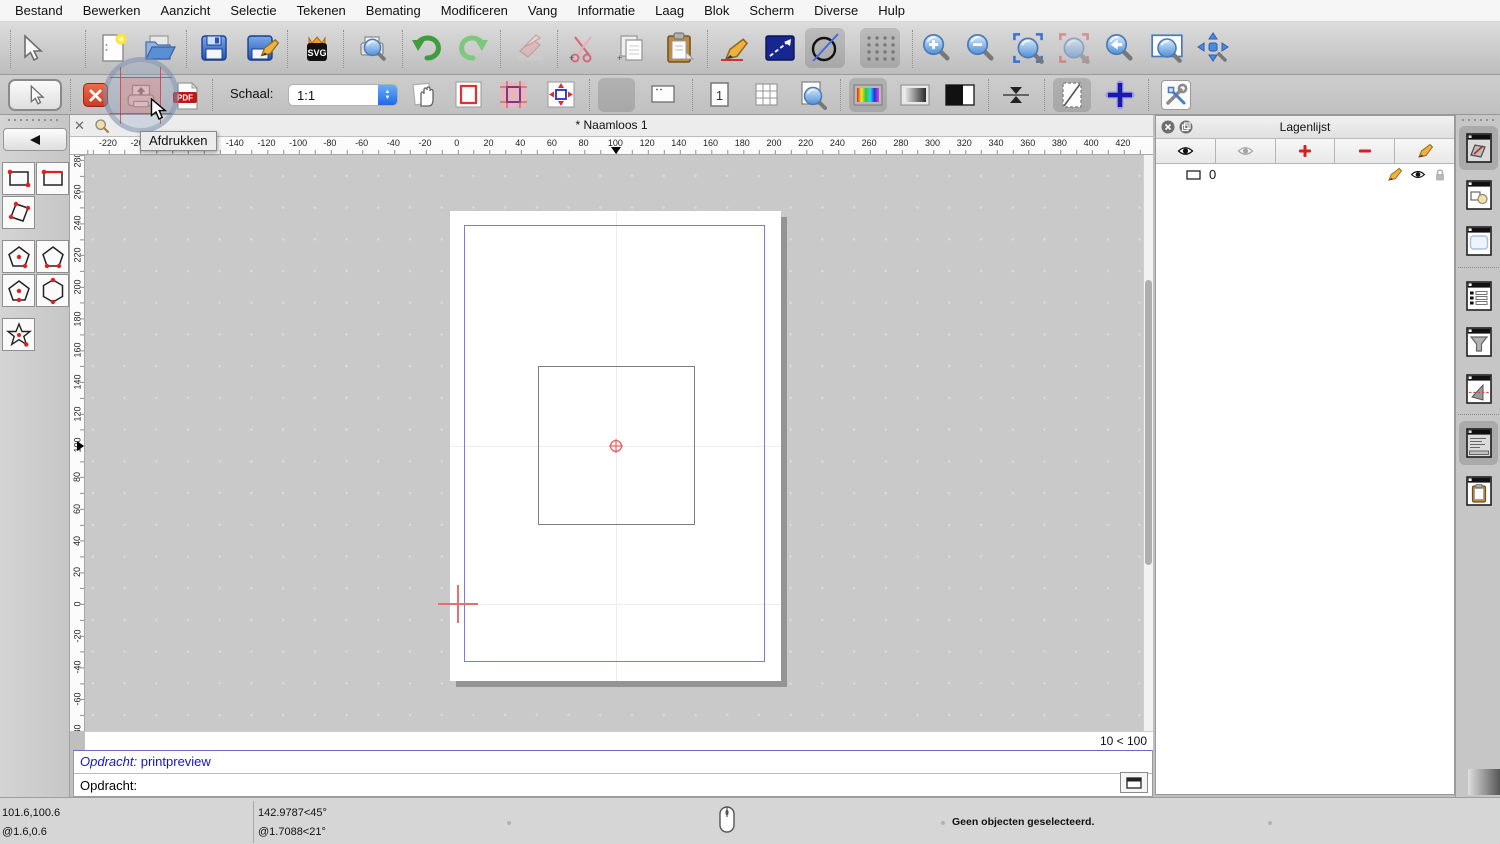  What do you see at coordinates (186, 96) in the screenshot?
I see `export-pdf-button: PDF` at bounding box center [186, 96].